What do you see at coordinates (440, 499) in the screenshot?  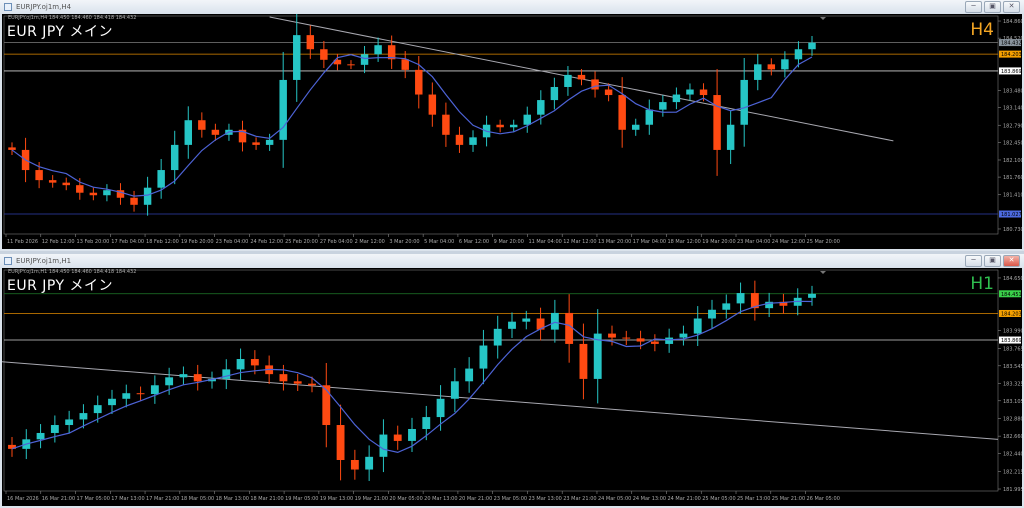 I see `x-tick-label: 20 Mar 13:00` at bounding box center [440, 499].